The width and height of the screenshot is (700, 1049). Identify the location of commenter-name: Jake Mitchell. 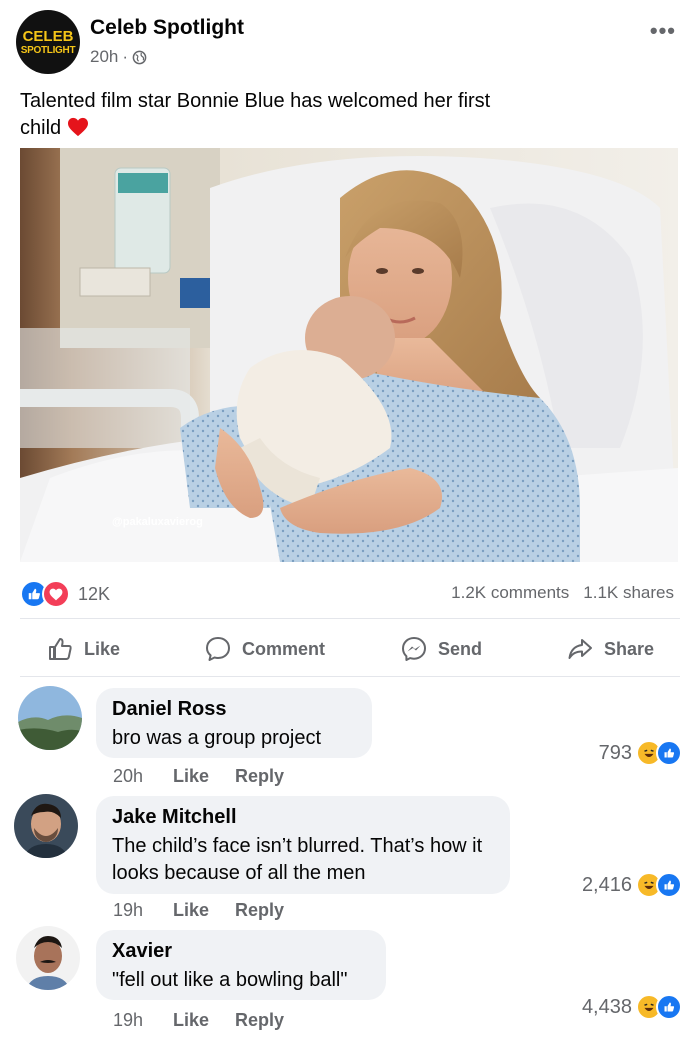
(303, 817).